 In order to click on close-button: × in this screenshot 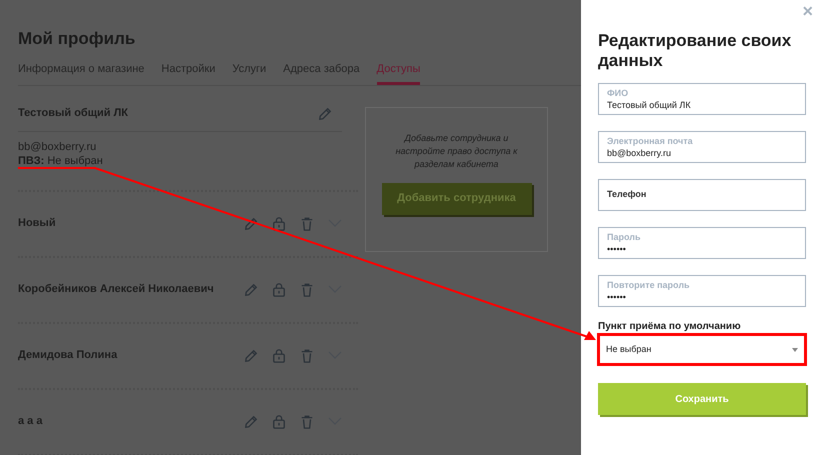, I will do `click(807, 11)`.